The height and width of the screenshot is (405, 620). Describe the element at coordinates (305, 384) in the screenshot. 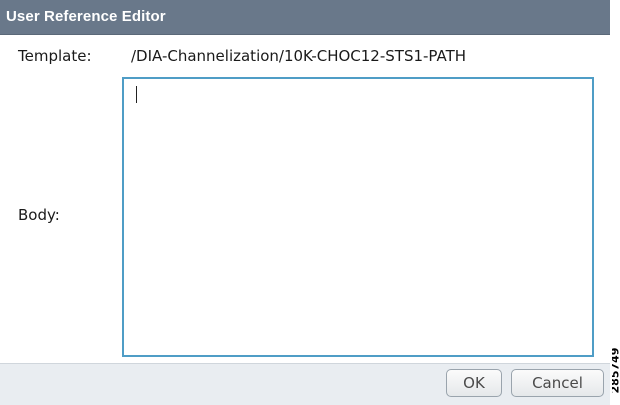

I see `dialog-footer: OK Cancel` at that location.